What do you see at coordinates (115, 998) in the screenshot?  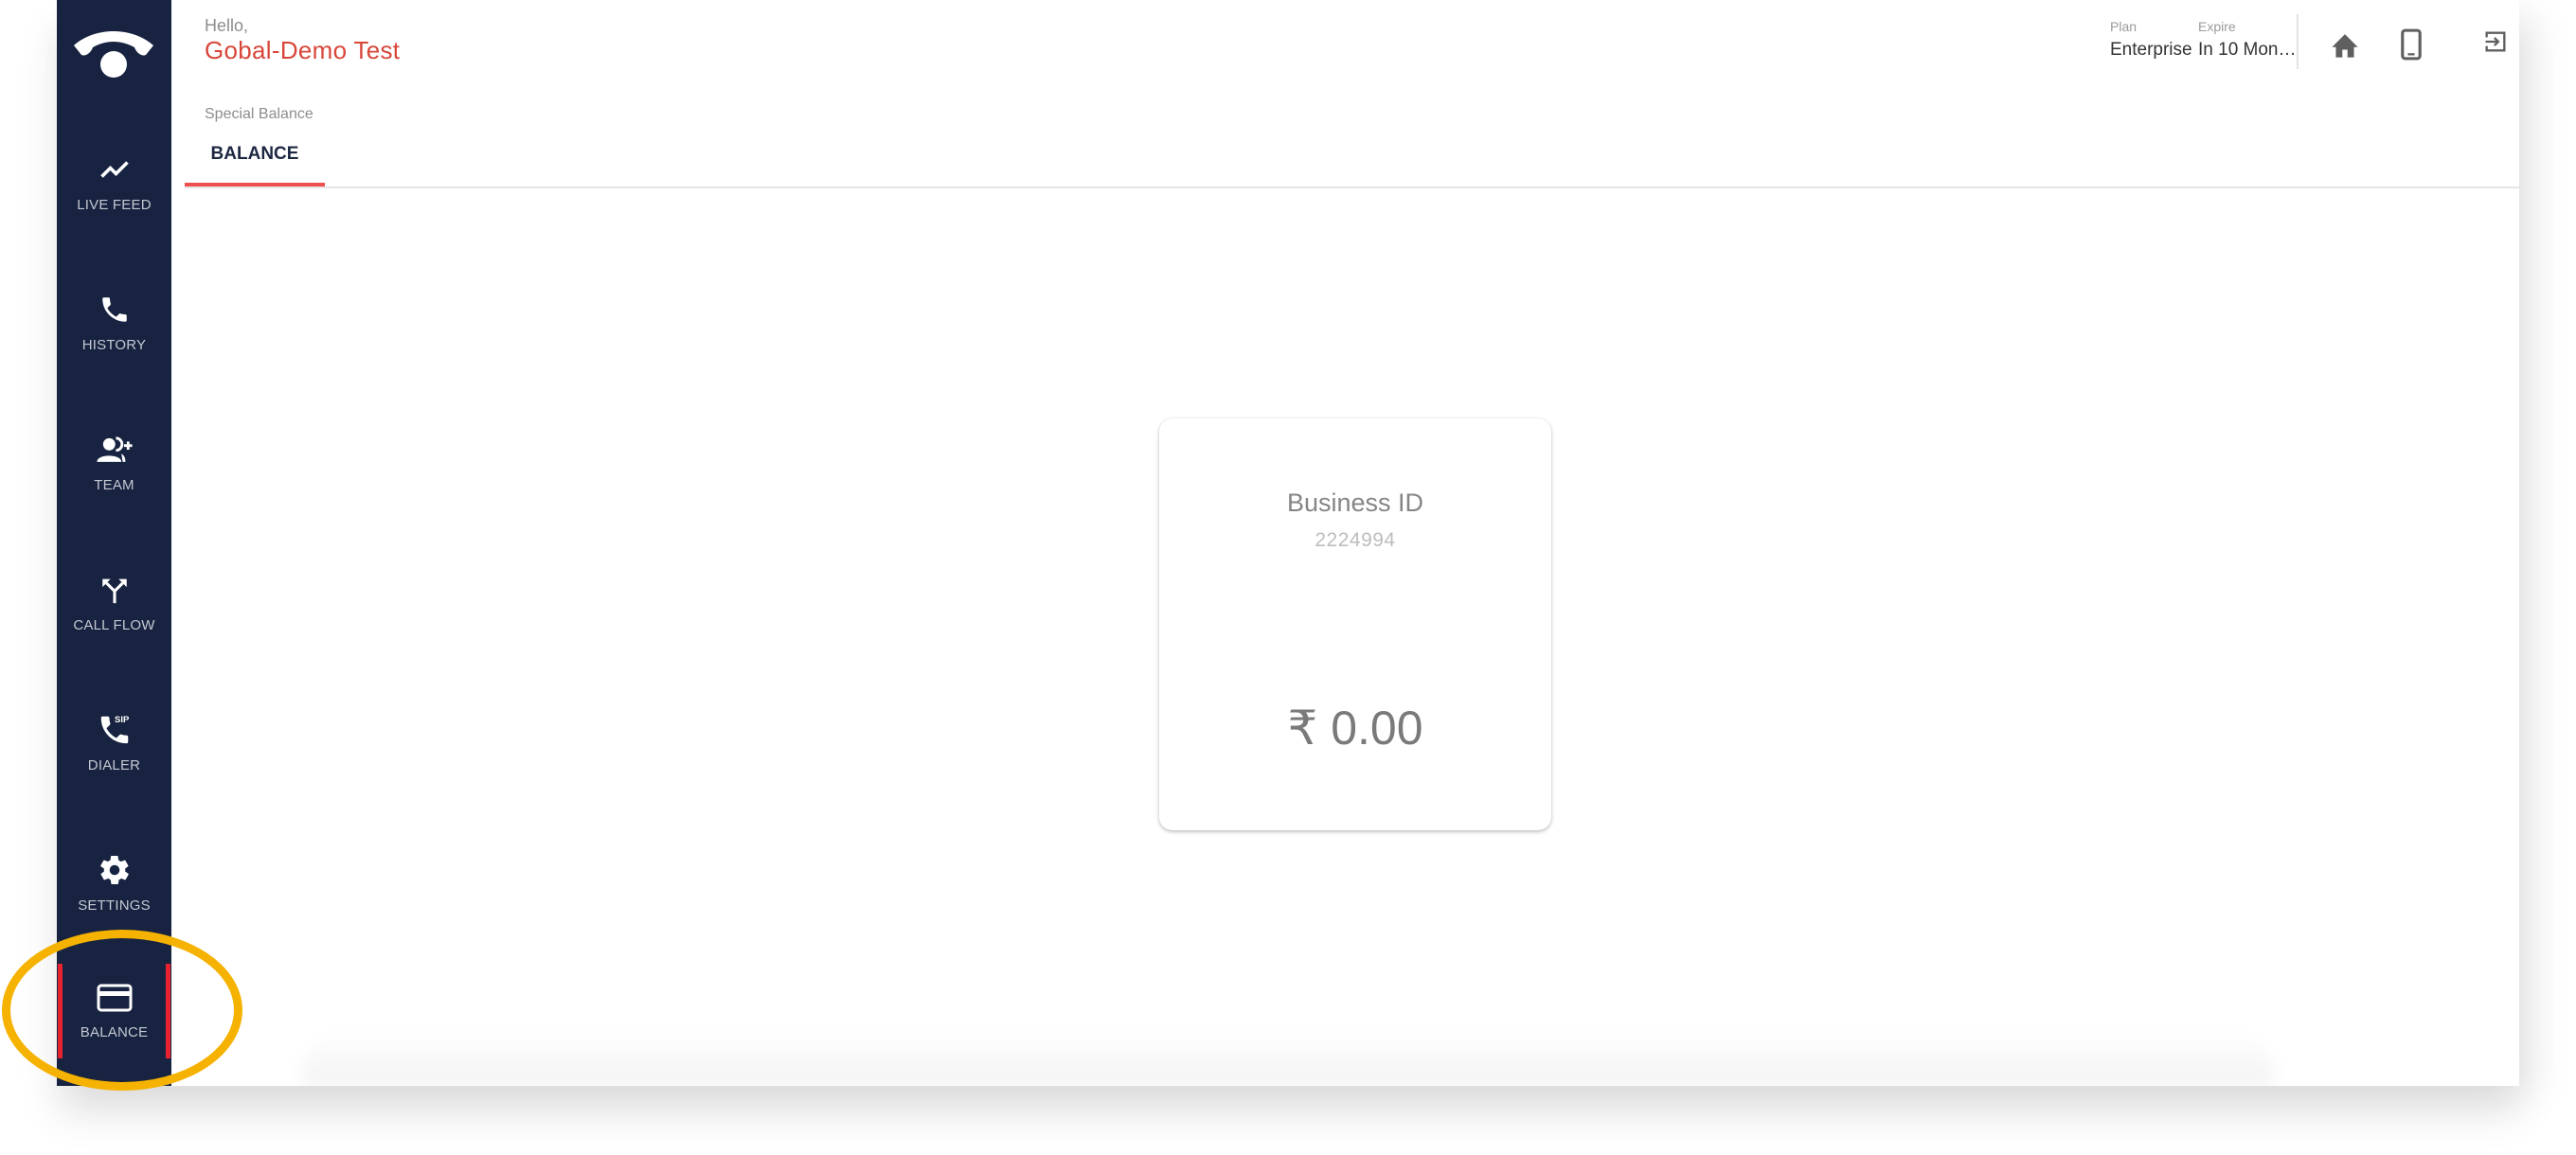 I see `credit-card-icon` at bounding box center [115, 998].